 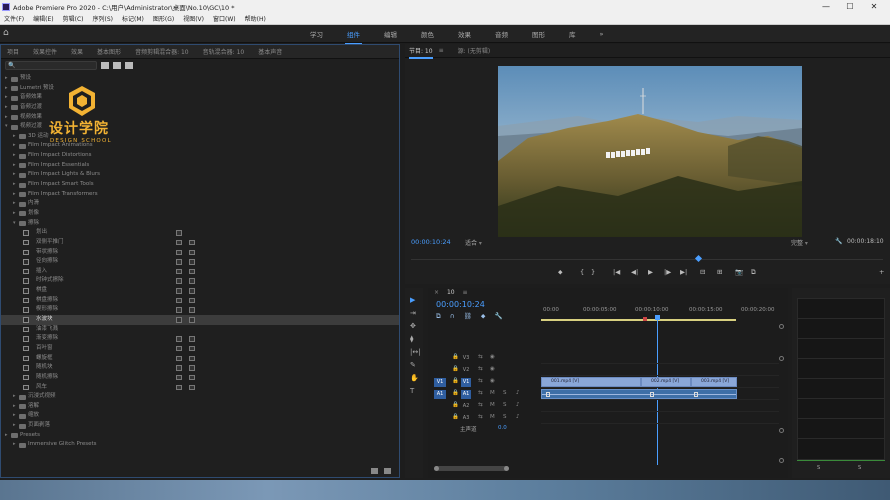 What do you see at coordinates (200, 156) in the screenshot?
I see `effects-folder: ▸ Film Impact Distortions` at bounding box center [200, 156].